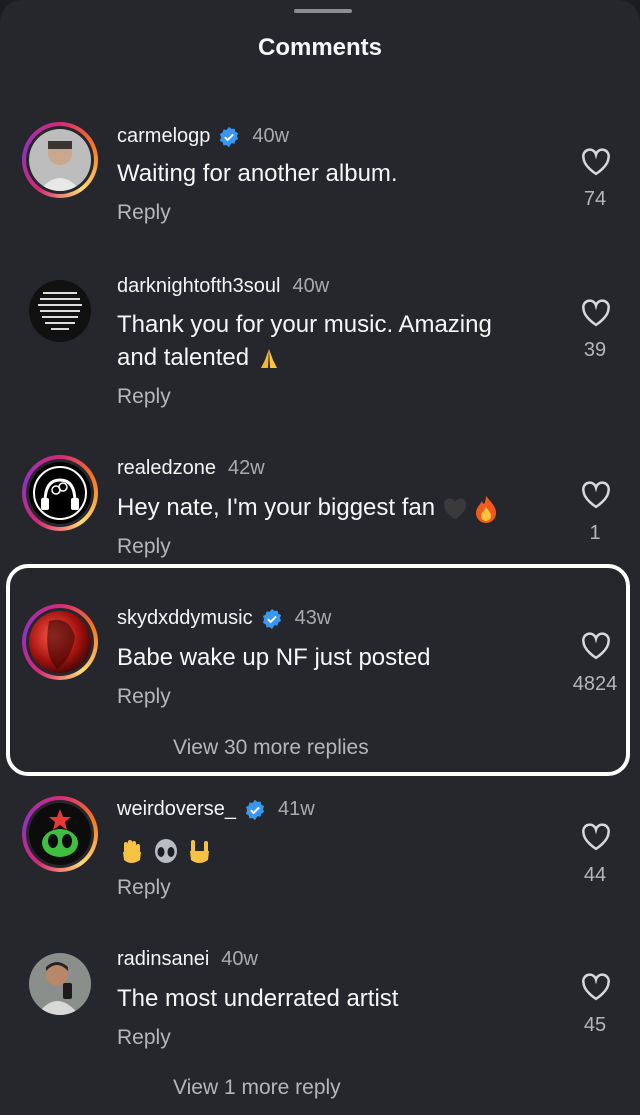 This screenshot has height=1115, width=640. I want to click on comment-username: carmelogp, so click(163, 136).